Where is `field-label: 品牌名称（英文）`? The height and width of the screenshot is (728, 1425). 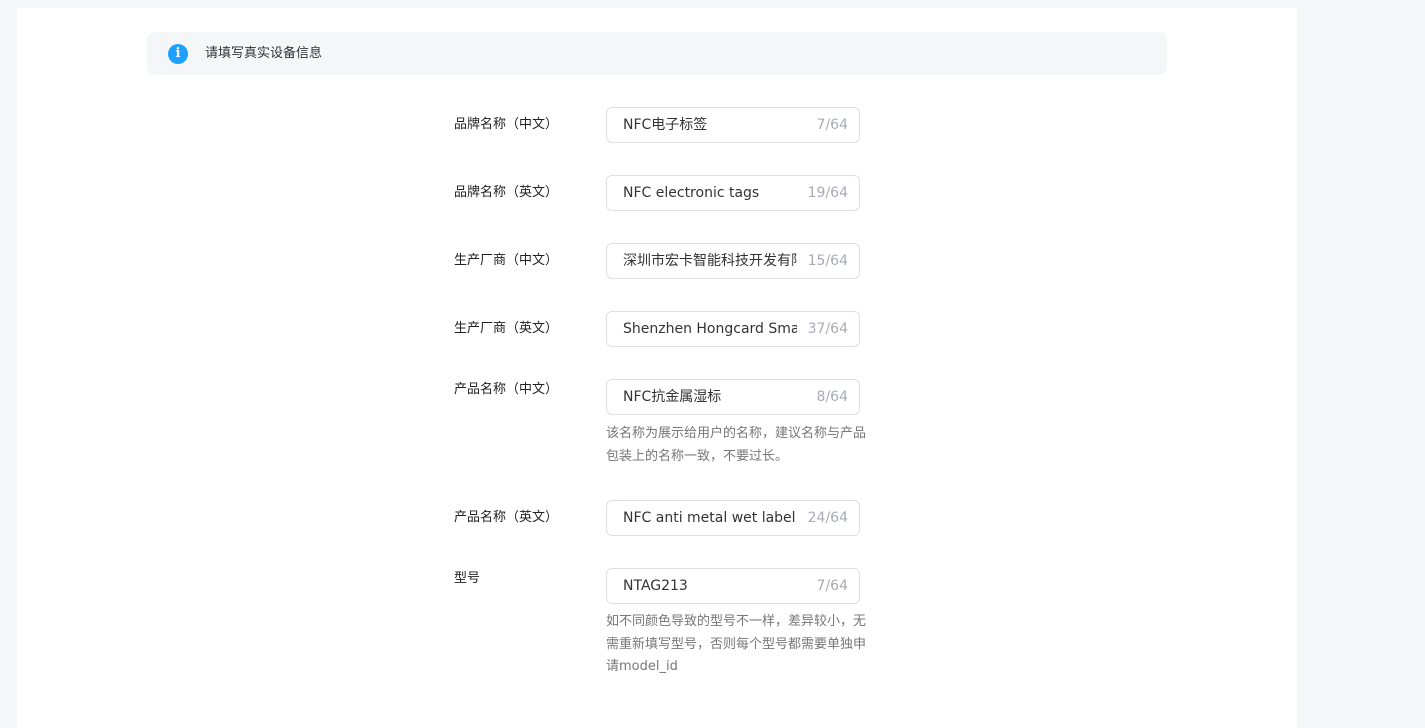
field-label: 品牌名称（英文） is located at coordinates (506, 192).